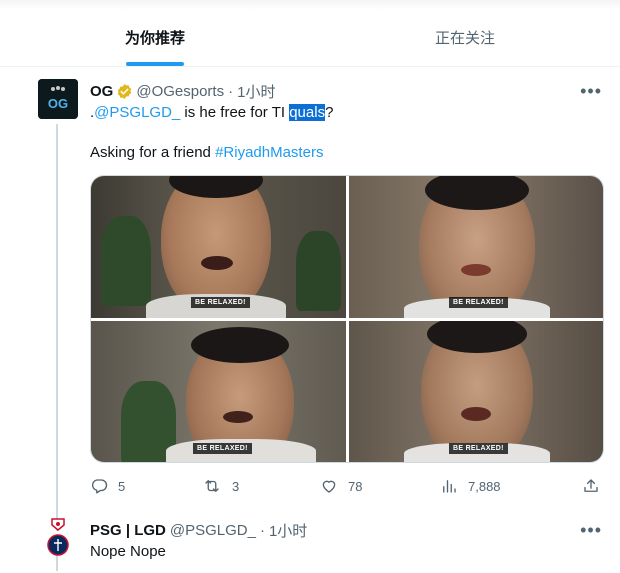 The width and height of the screenshot is (620, 573). I want to click on author-handle: @PSGLGD_, so click(213, 530).